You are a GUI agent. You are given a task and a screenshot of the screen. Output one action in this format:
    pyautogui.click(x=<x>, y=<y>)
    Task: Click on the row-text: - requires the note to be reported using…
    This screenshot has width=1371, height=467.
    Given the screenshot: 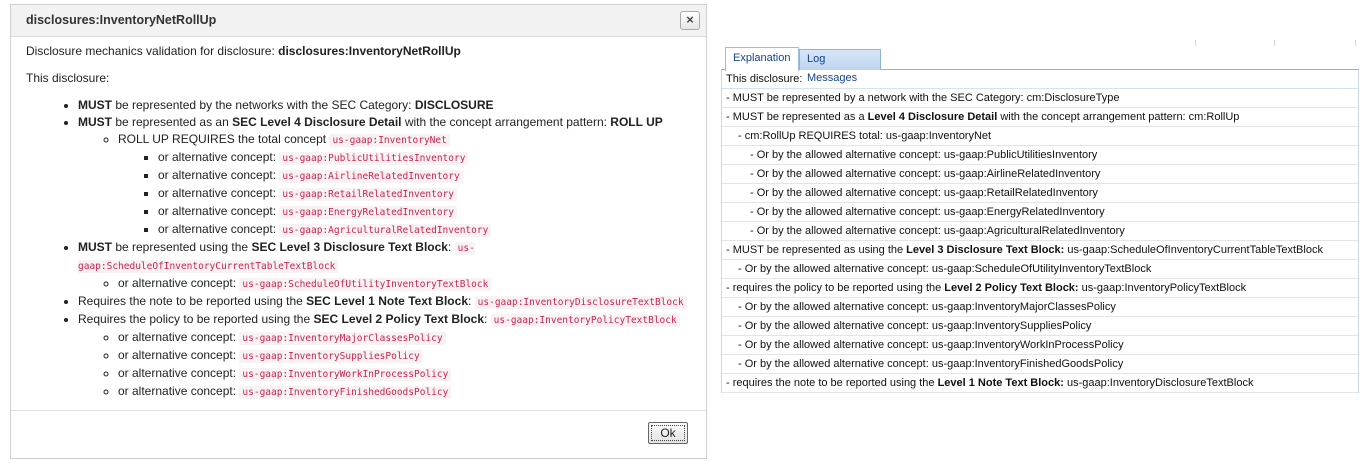 What is the action you would take?
    pyautogui.click(x=832, y=383)
    